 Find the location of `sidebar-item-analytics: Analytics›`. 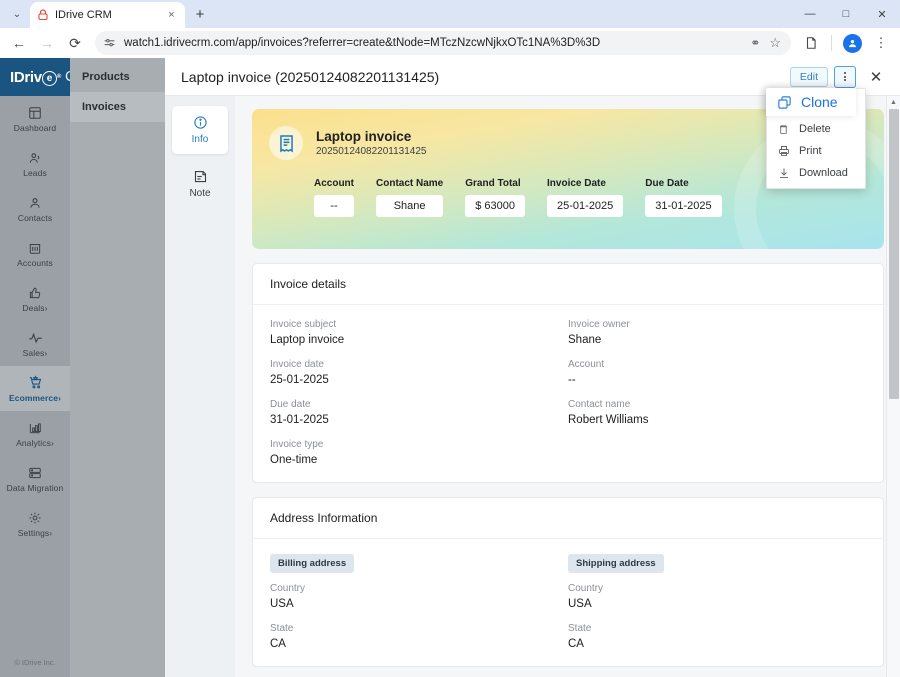

sidebar-item-analytics: Analytics› is located at coordinates (35, 433).